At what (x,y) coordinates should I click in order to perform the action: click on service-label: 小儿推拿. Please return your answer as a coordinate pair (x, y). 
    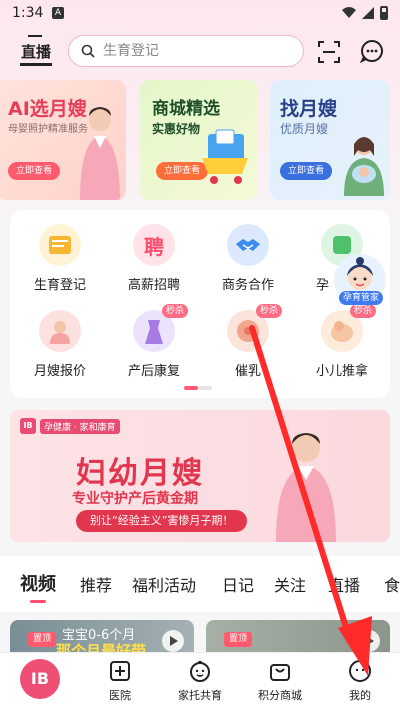
    Looking at the image, I should click on (341, 371).